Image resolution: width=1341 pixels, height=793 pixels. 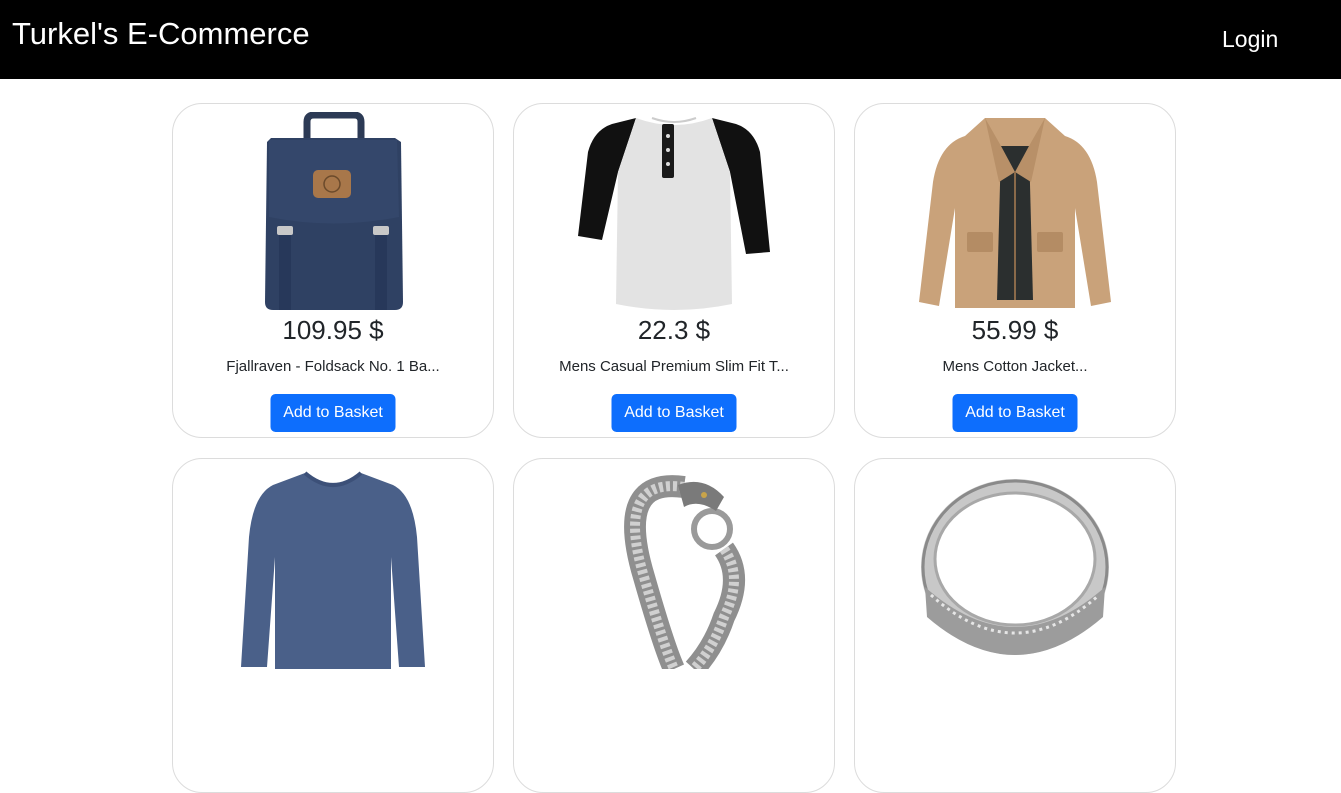 What do you see at coordinates (674, 568) in the screenshot?
I see `dragon-bracelet-image` at bounding box center [674, 568].